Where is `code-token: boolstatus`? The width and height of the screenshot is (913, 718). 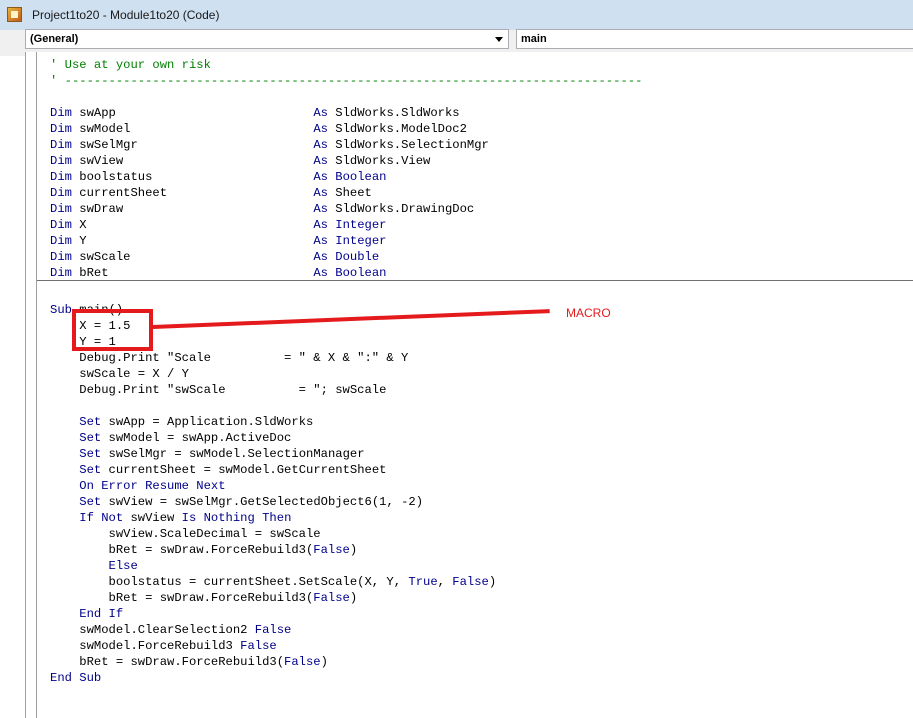
code-token: boolstatus is located at coordinates (192, 177).